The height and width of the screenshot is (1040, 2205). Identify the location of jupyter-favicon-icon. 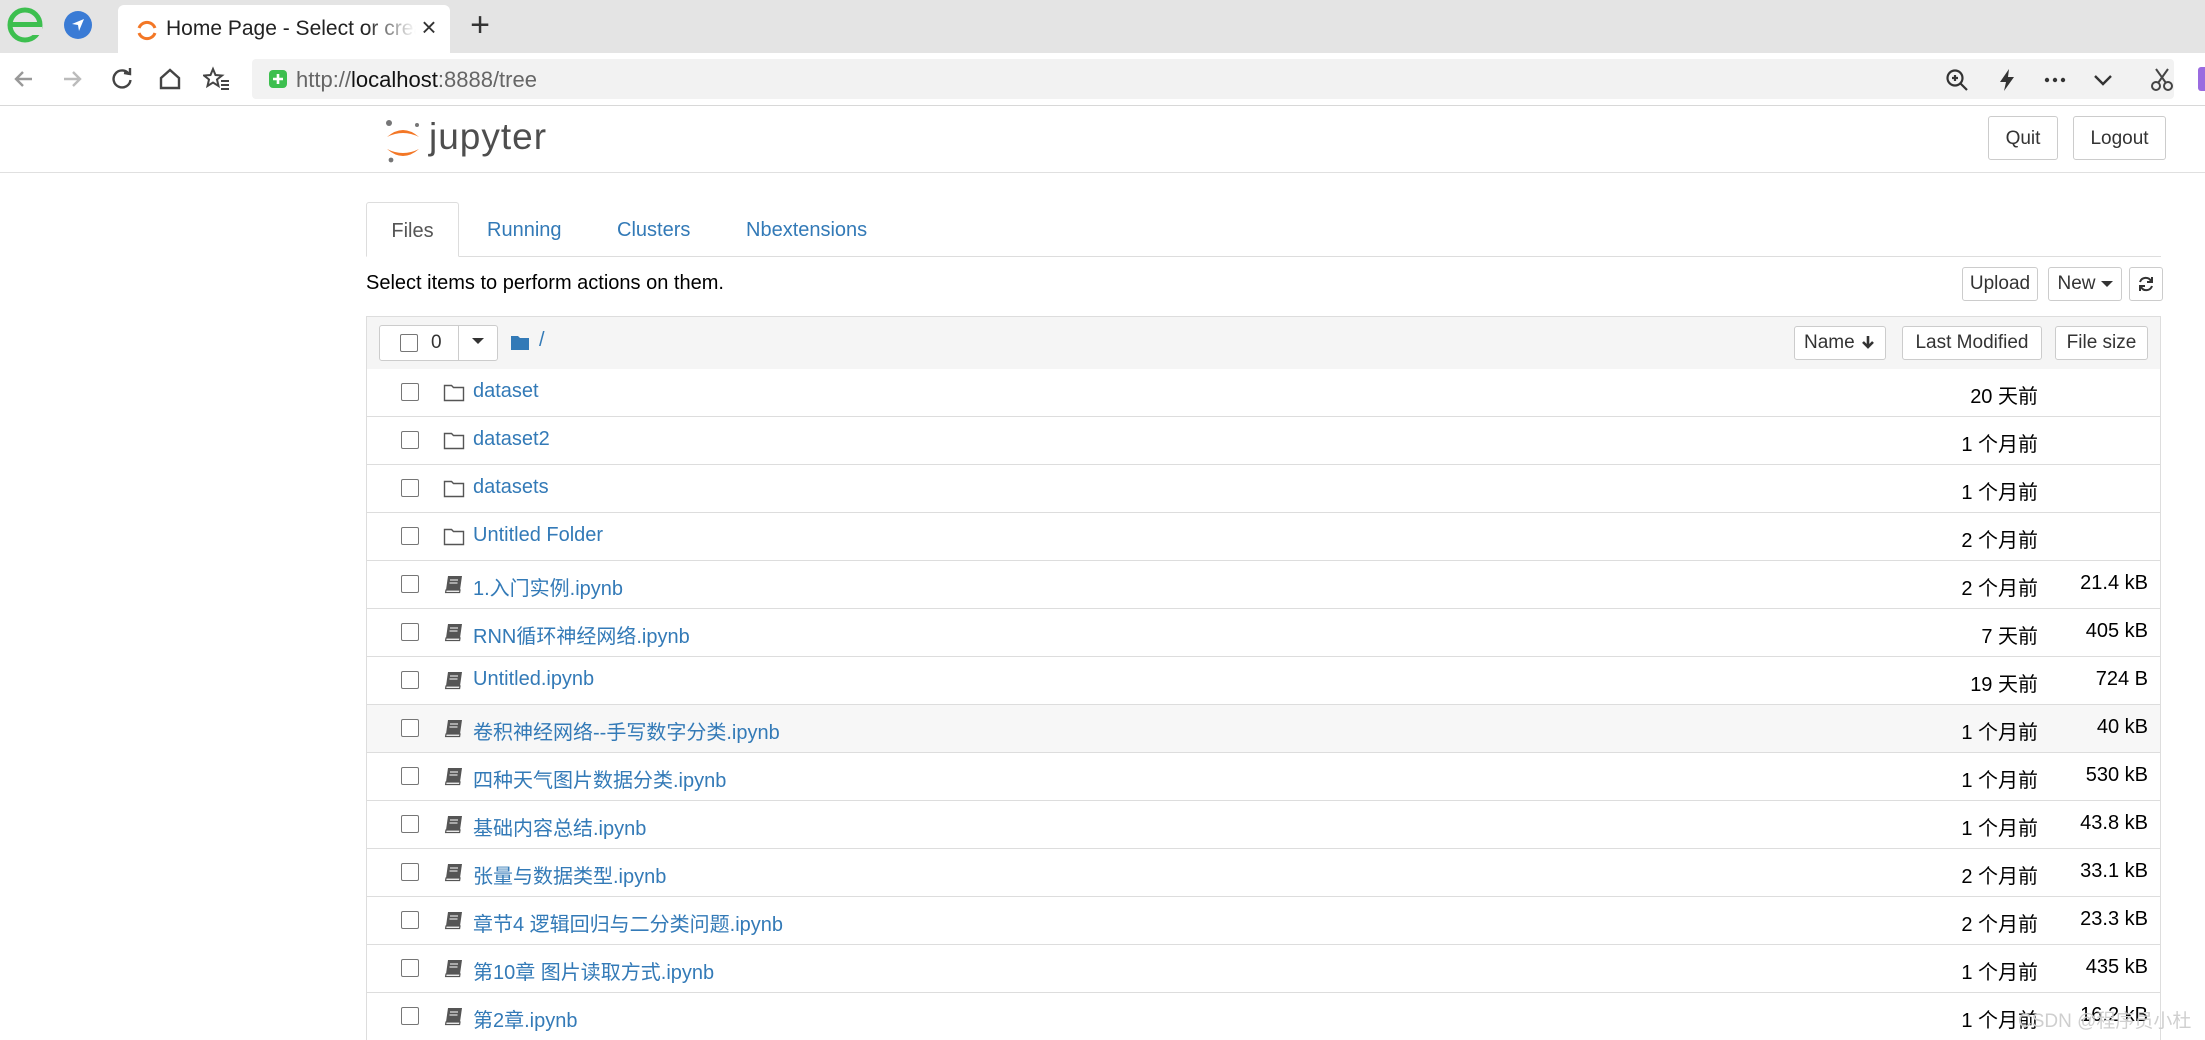
(147, 30).